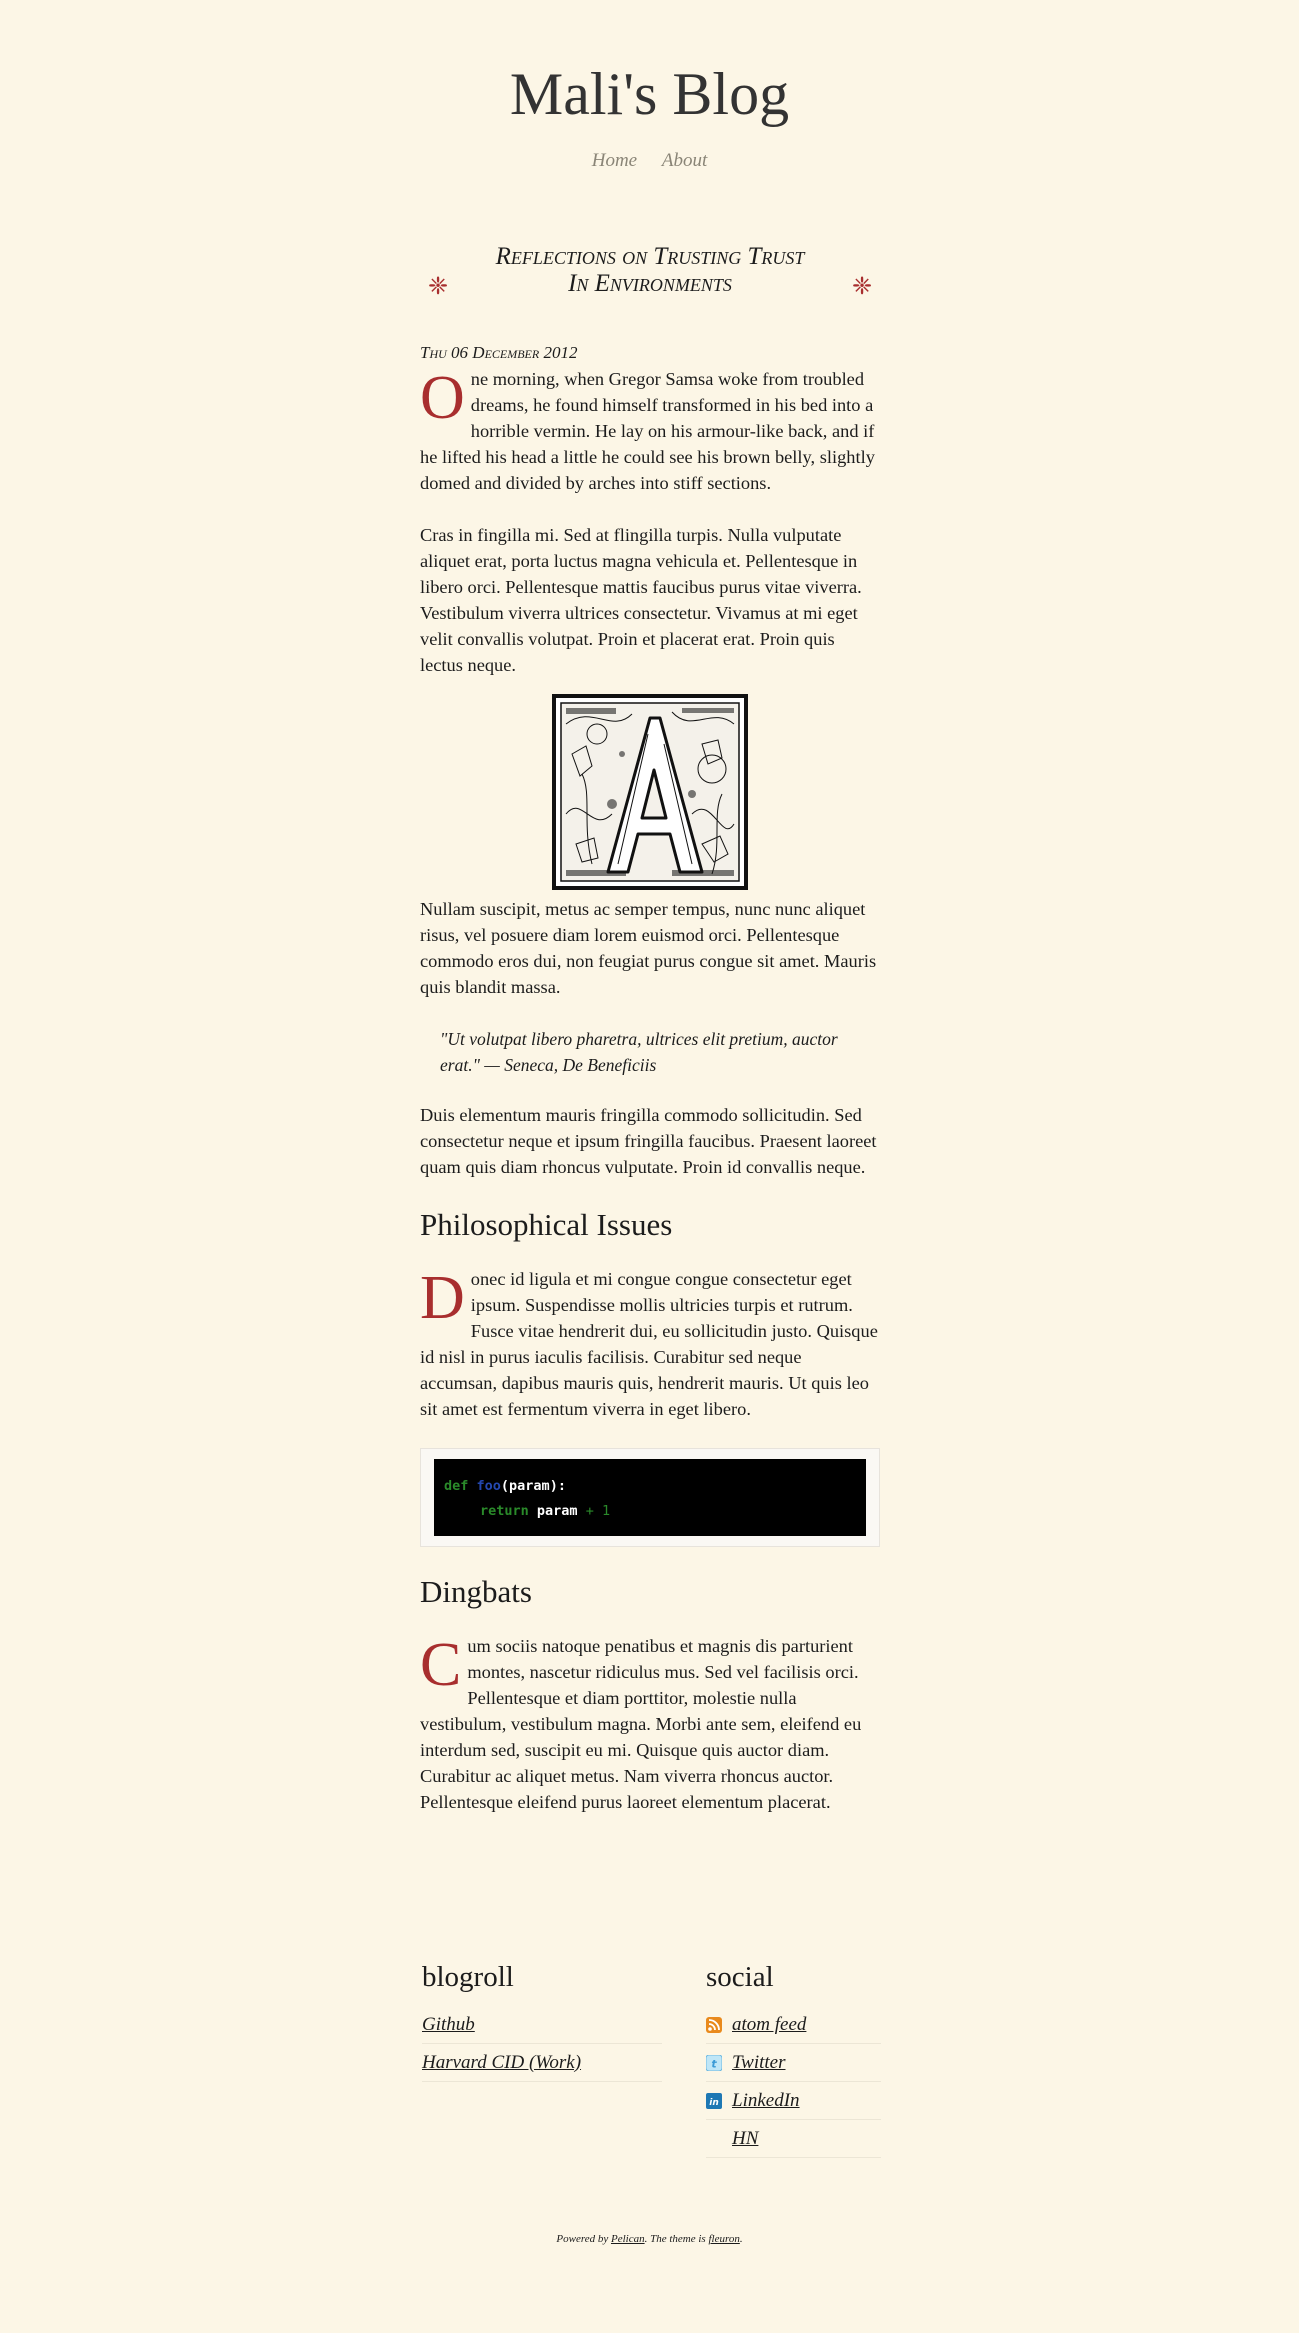 This screenshot has height=2333, width=1299. I want to click on article-title-line2: In Environments, so click(650, 283).